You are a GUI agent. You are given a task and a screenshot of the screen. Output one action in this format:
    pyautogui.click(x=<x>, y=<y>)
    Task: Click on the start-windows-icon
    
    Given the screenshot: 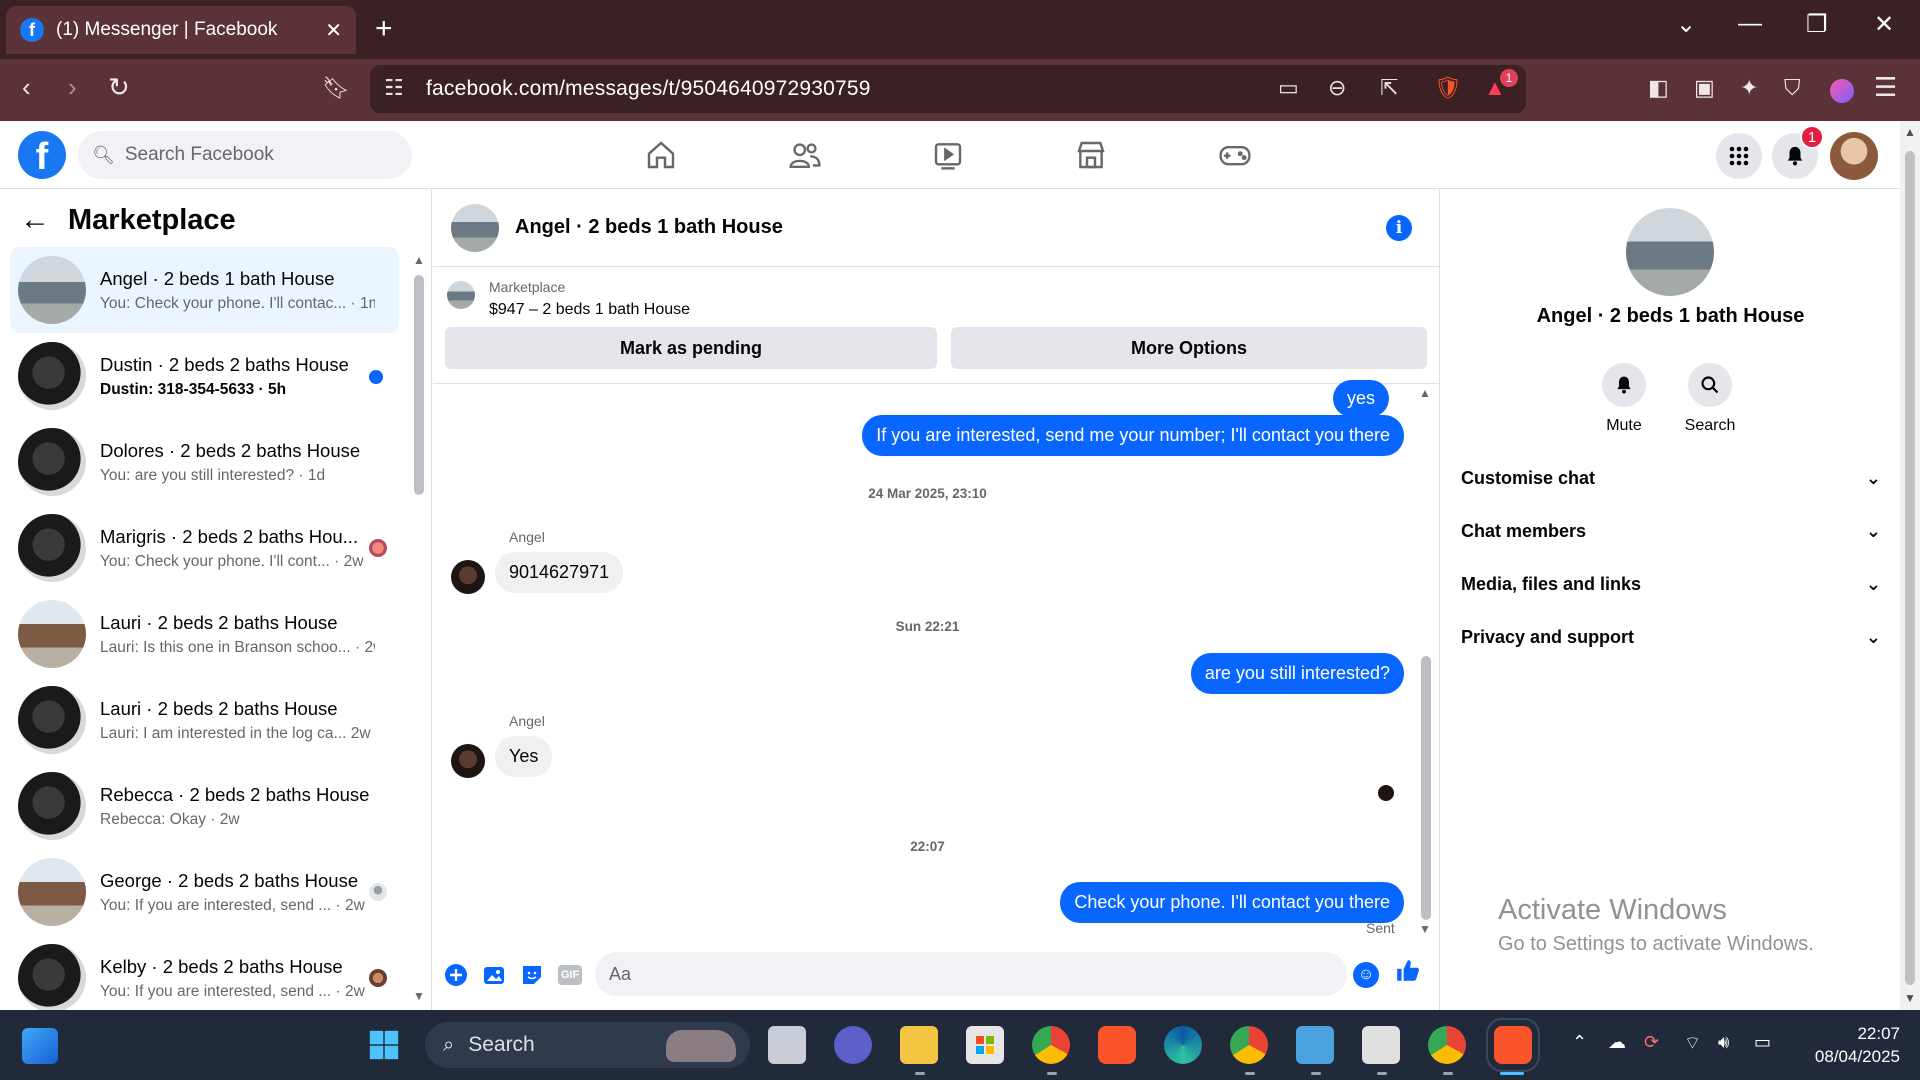 What is the action you would take?
    pyautogui.click(x=384, y=1045)
    